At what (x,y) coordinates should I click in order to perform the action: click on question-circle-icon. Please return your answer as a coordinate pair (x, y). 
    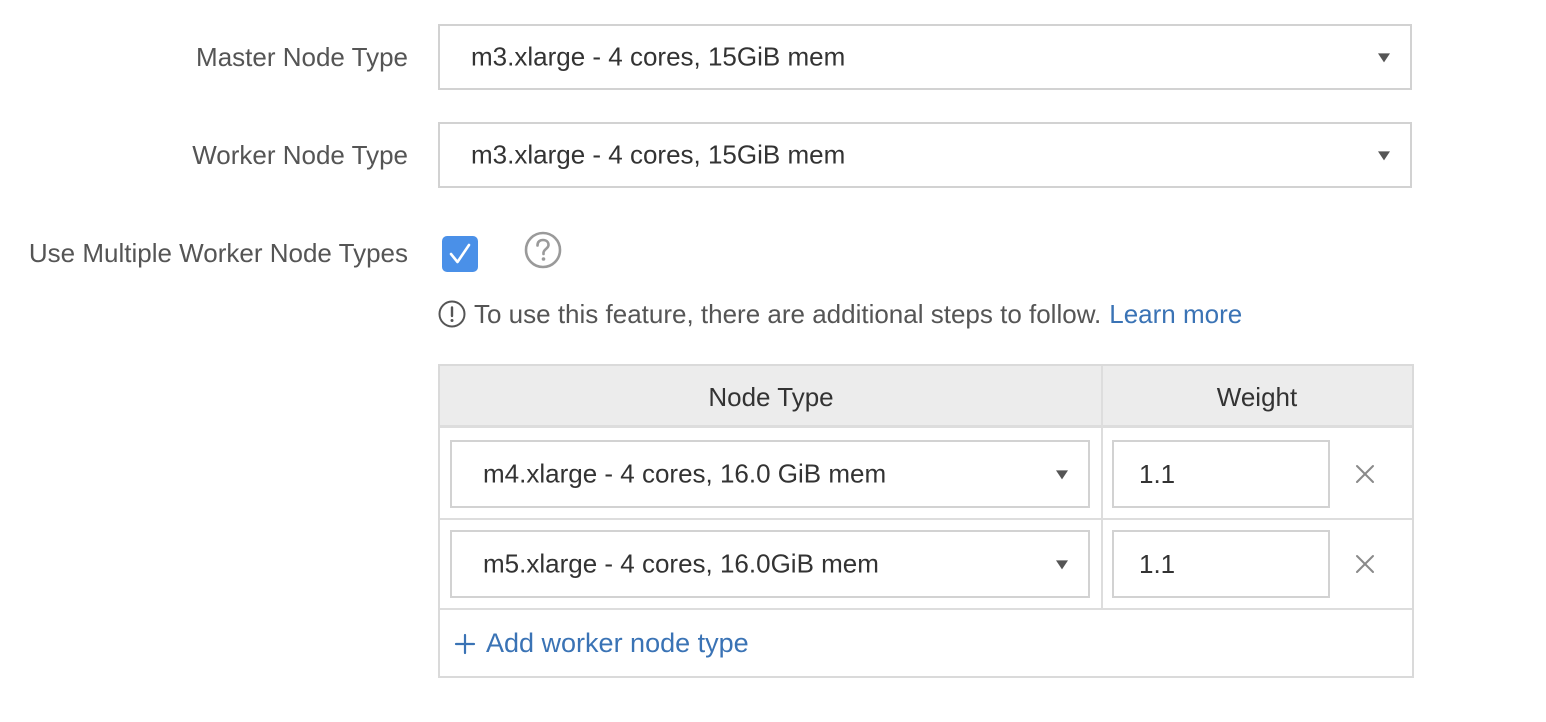
    Looking at the image, I should click on (543, 250).